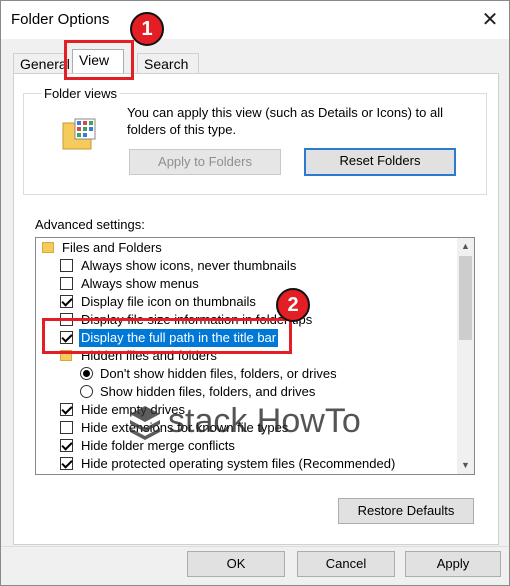 This screenshot has height=586, width=510. Describe the element at coordinates (380, 162) in the screenshot. I see `reset-folders-button: Reset Folders` at that location.